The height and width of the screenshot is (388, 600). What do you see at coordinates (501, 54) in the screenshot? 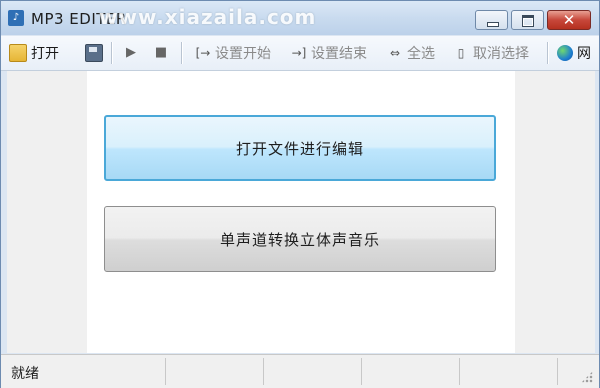
I see `cancel-select-label: 取消选择` at bounding box center [501, 54].